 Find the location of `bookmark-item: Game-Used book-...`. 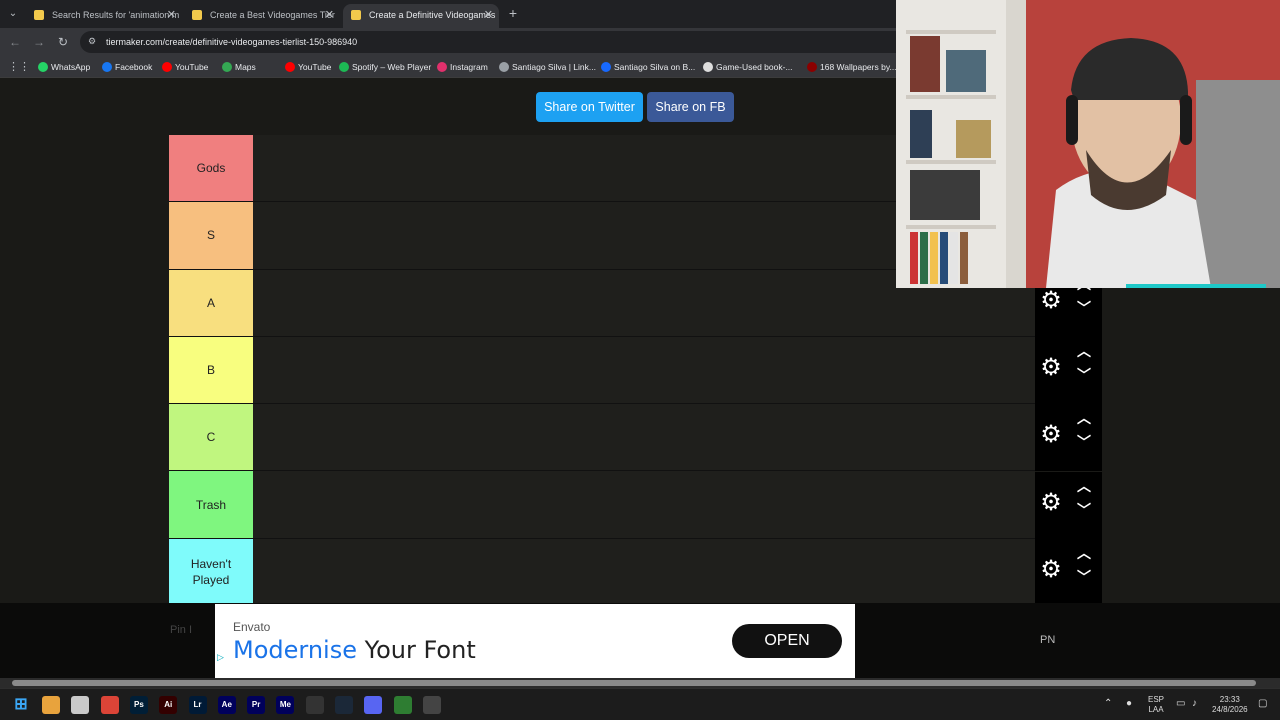

bookmark-item: Game-Used book-... is located at coordinates (748, 67).